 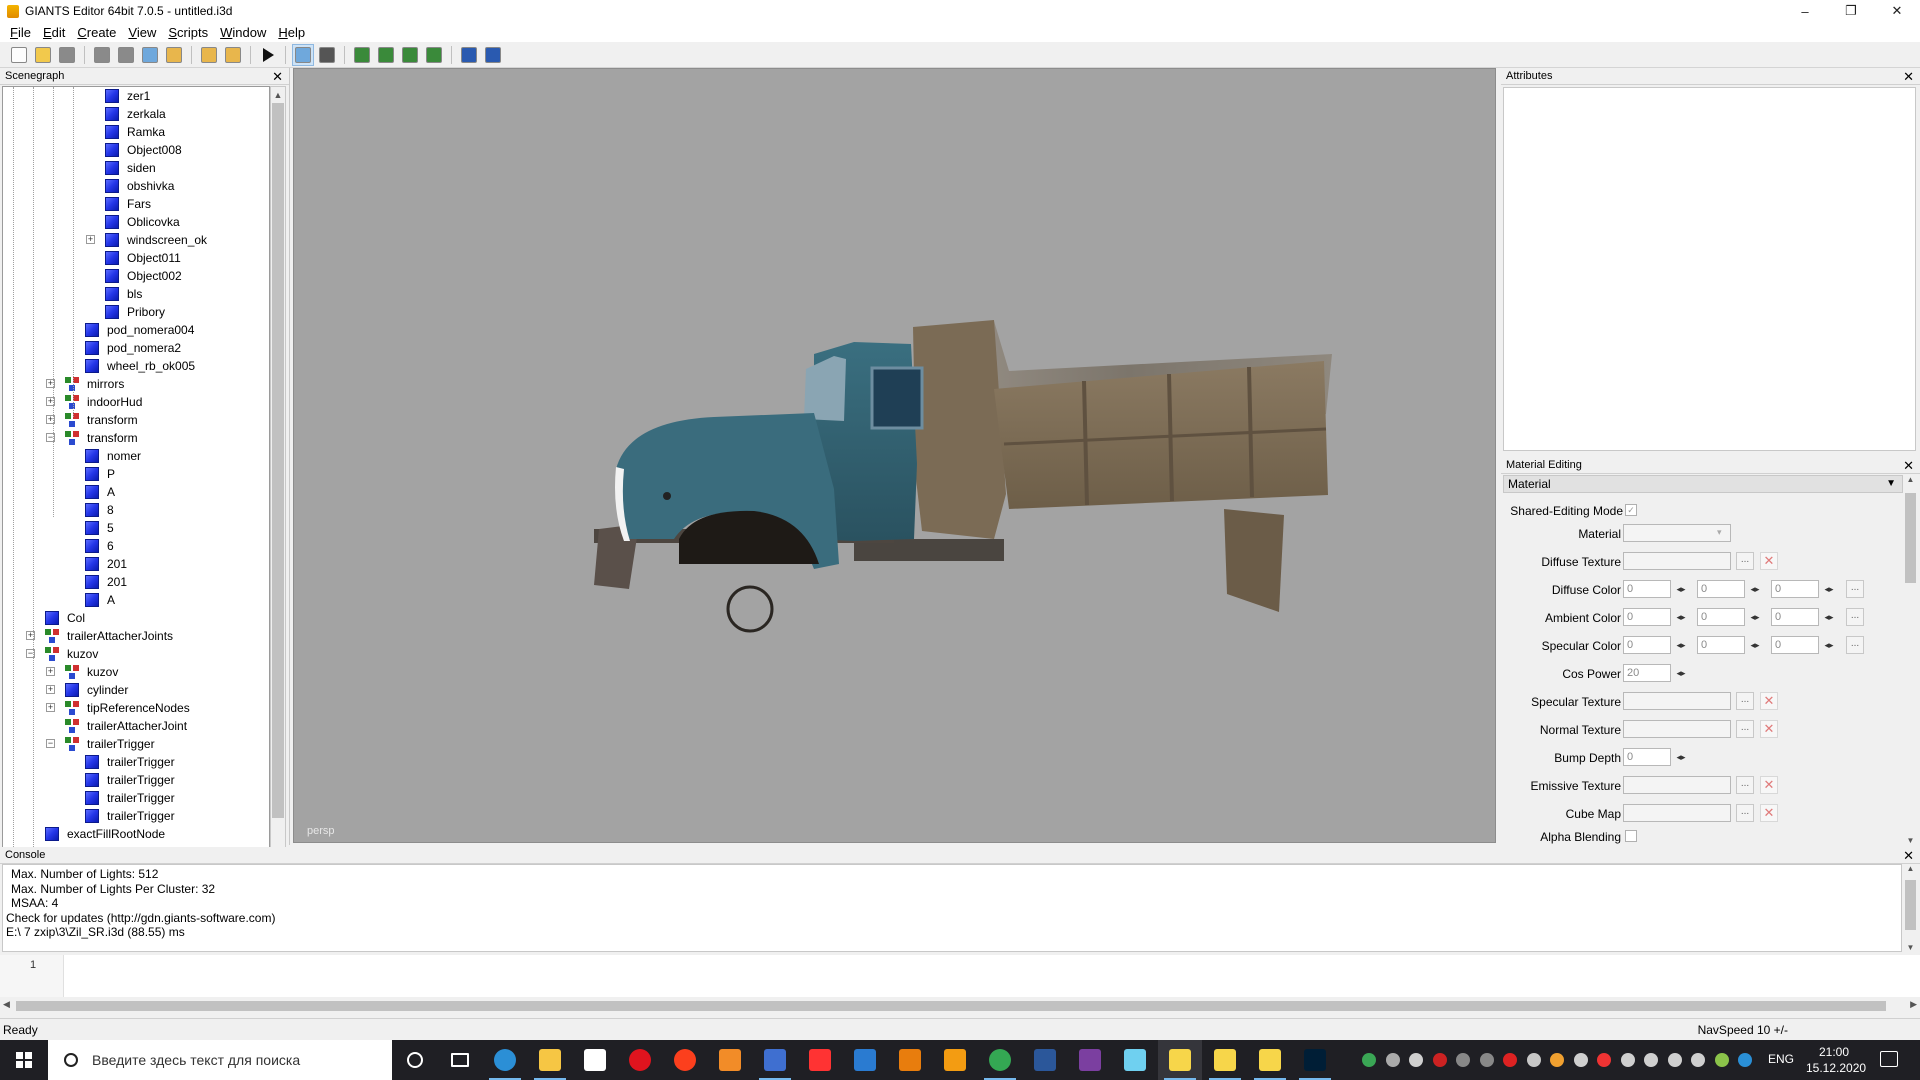 I want to click on tree-node: + kuzov, so click(x=82, y=672).